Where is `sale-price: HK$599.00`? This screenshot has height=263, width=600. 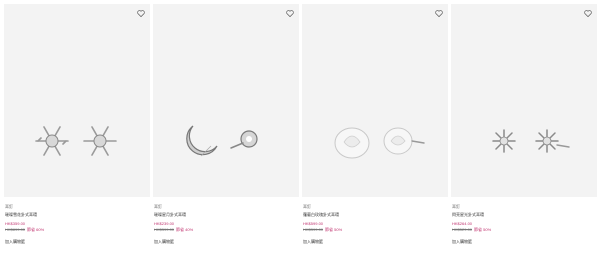
sale-price: HK$599.00 is located at coordinates (313, 223).